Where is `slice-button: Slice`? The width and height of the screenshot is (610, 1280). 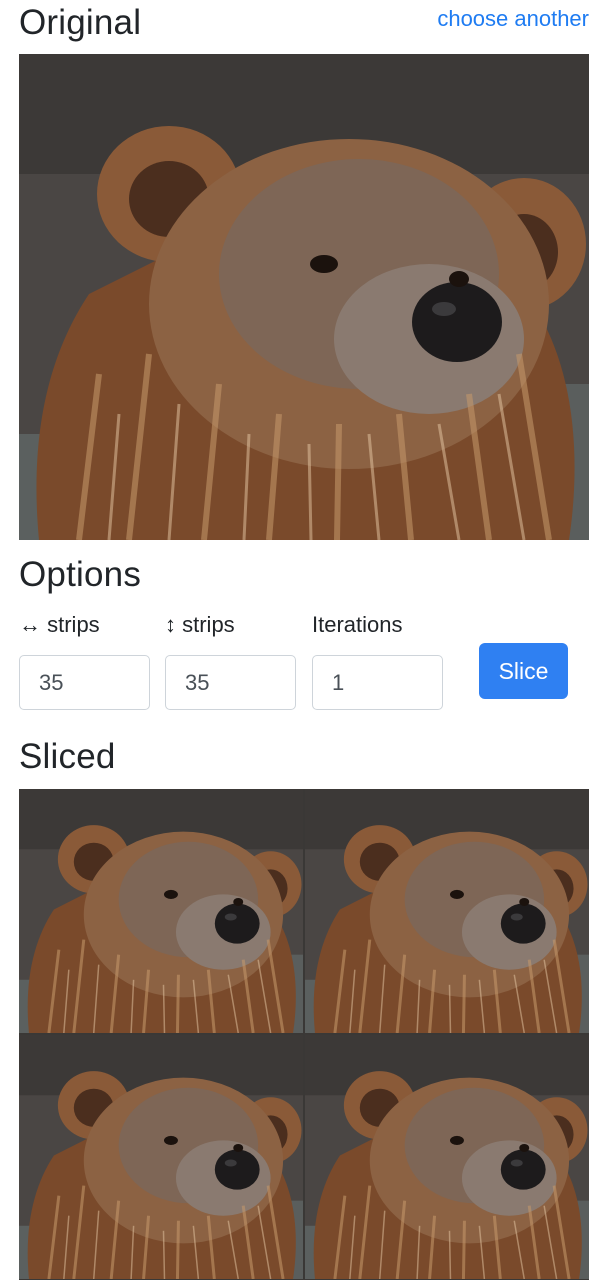
slice-button: Slice is located at coordinates (523, 671).